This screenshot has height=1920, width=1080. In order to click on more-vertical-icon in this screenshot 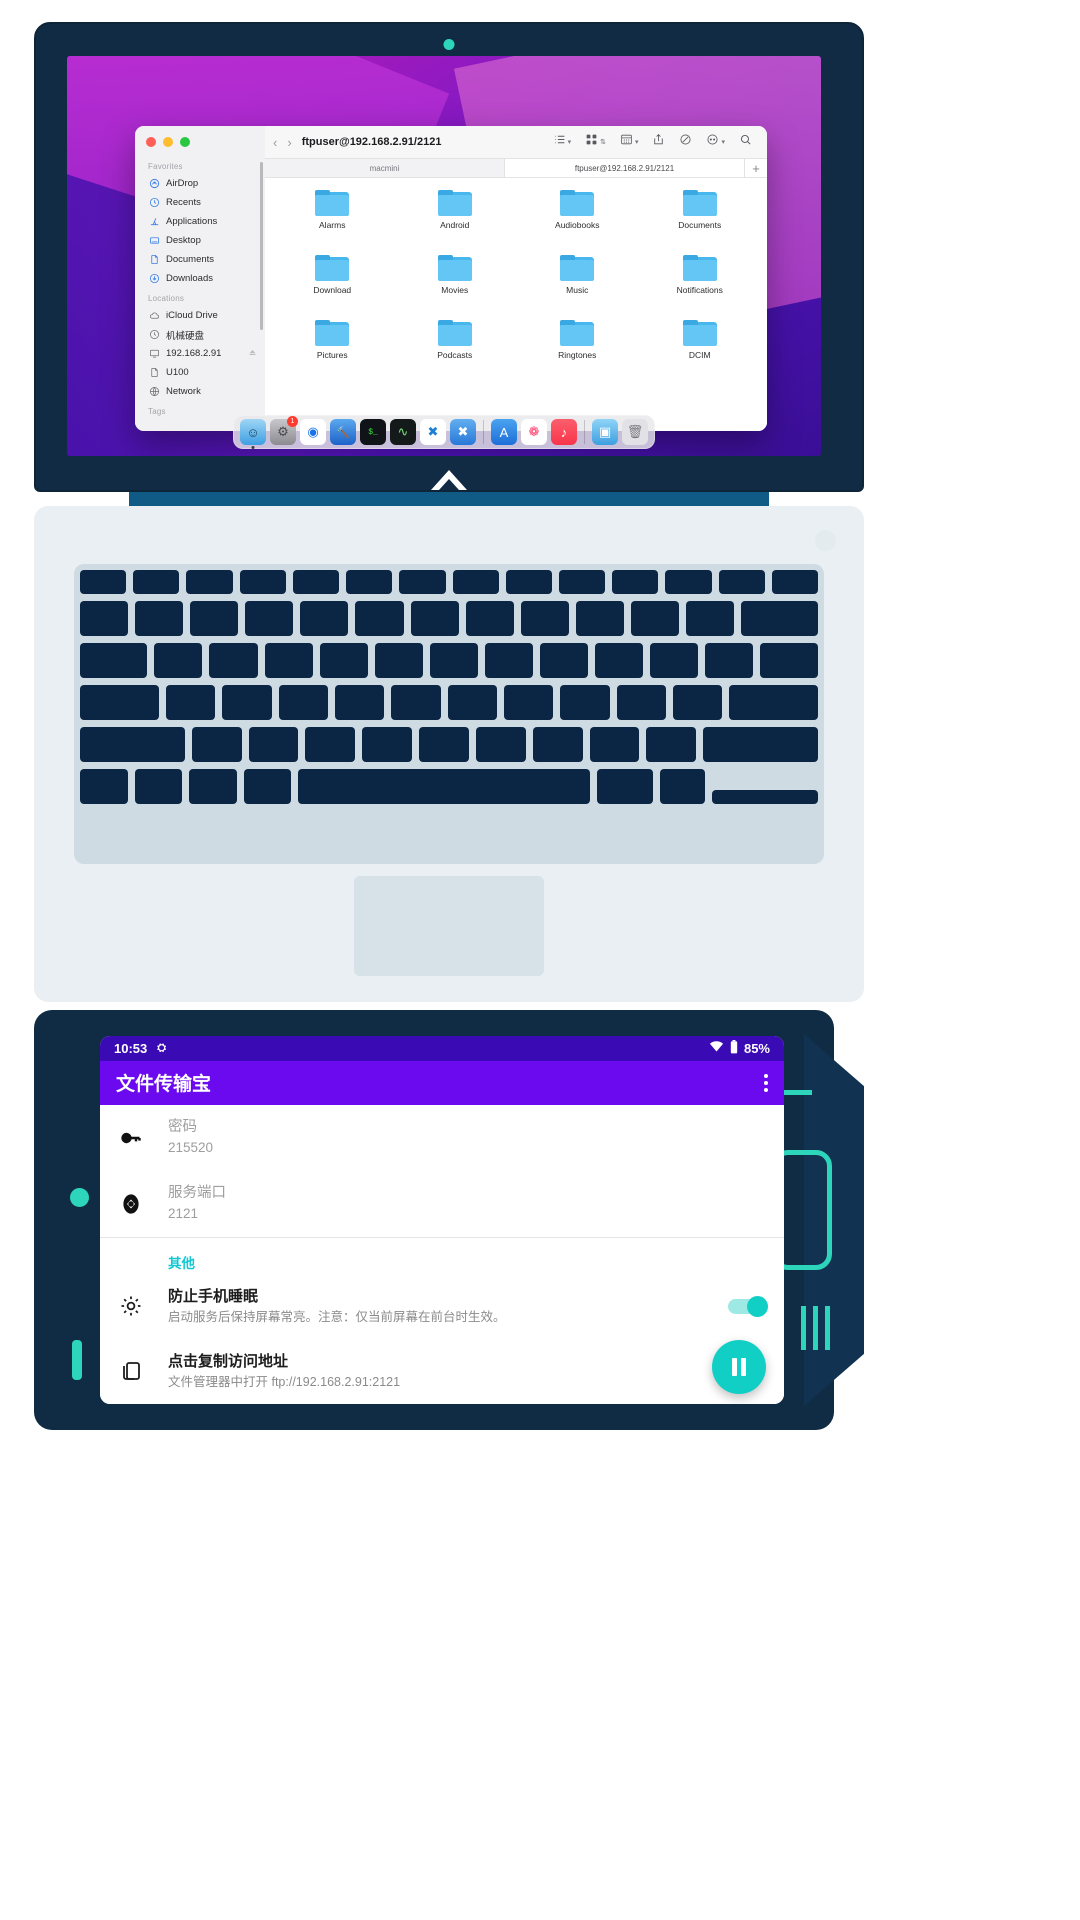, I will do `click(766, 1082)`.